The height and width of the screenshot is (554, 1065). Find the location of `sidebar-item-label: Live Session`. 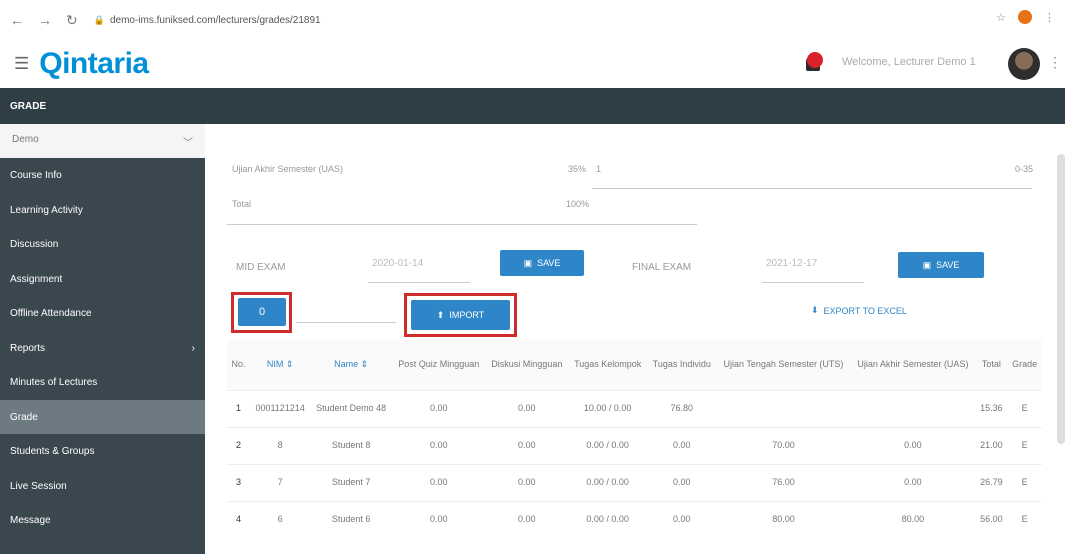

sidebar-item-label: Live Session is located at coordinates (38, 486).